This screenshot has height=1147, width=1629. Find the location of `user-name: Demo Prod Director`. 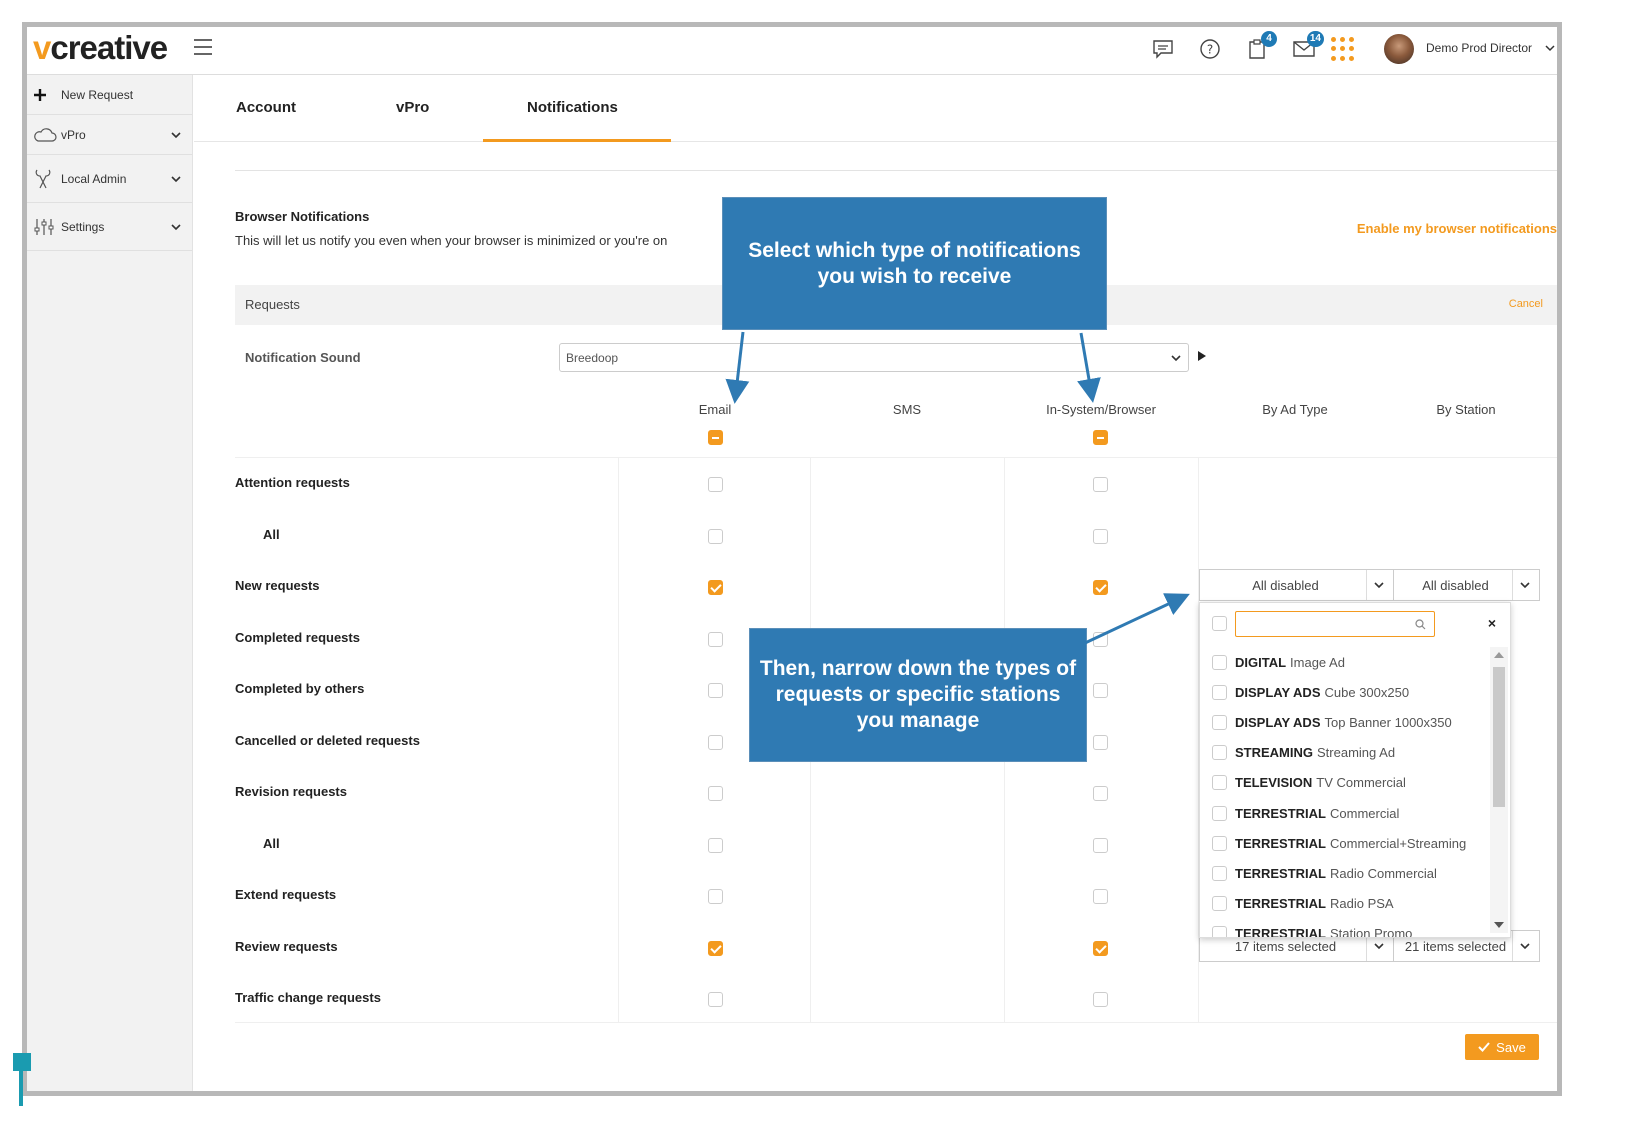

user-name: Demo Prod Director is located at coordinates (1479, 48).